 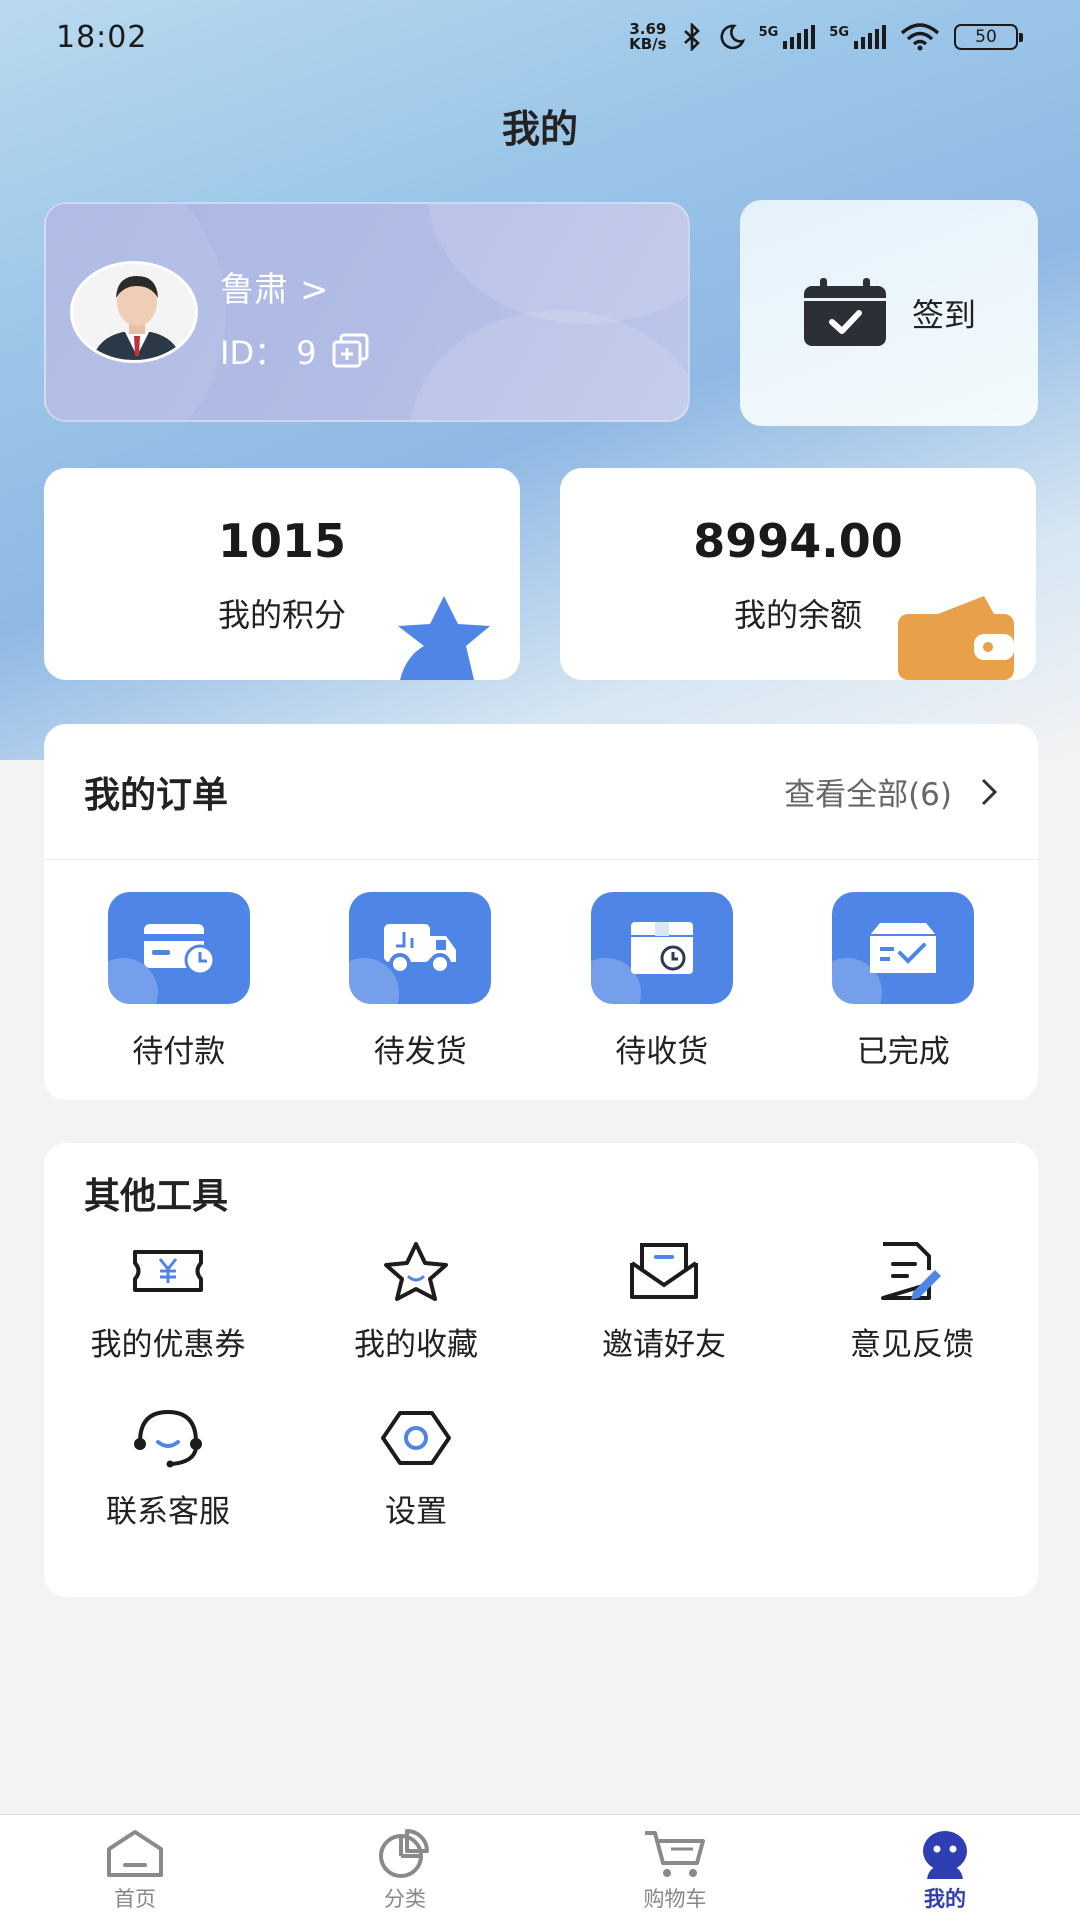 What do you see at coordinates (540, 37) in the screenshot?
I see `status-bar: 18:02 3.69 KB/s 5G 5G 50` at bounding box center [540, 37].